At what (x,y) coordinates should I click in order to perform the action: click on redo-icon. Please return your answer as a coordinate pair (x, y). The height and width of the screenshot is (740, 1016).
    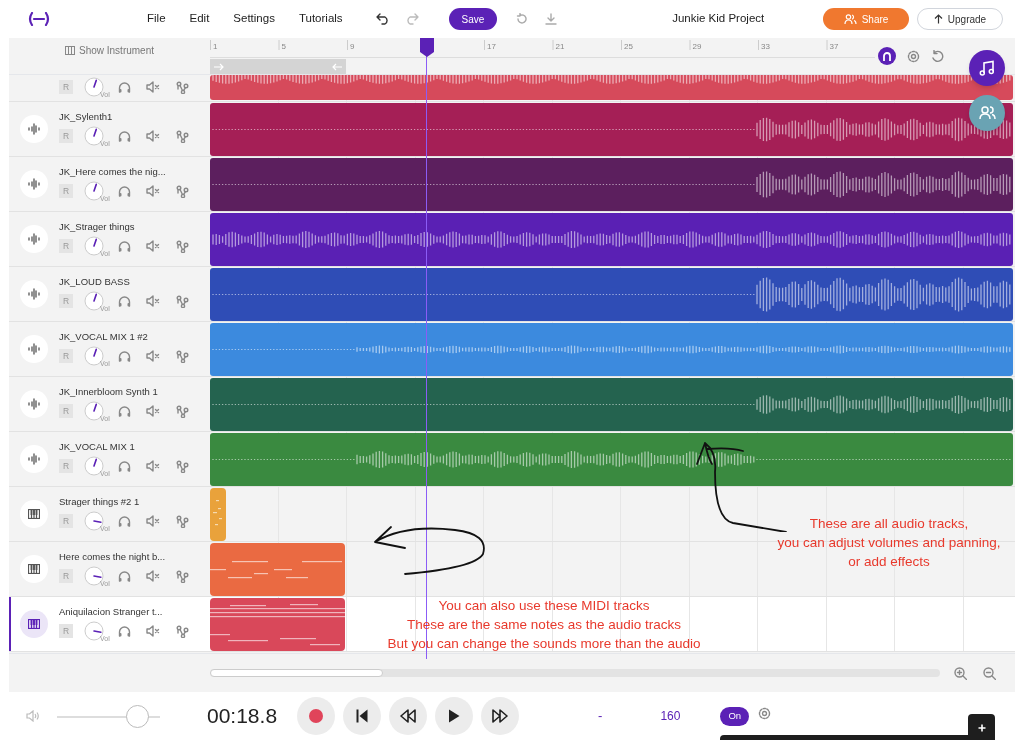
    Looking at the image, I should click on (411, 19).